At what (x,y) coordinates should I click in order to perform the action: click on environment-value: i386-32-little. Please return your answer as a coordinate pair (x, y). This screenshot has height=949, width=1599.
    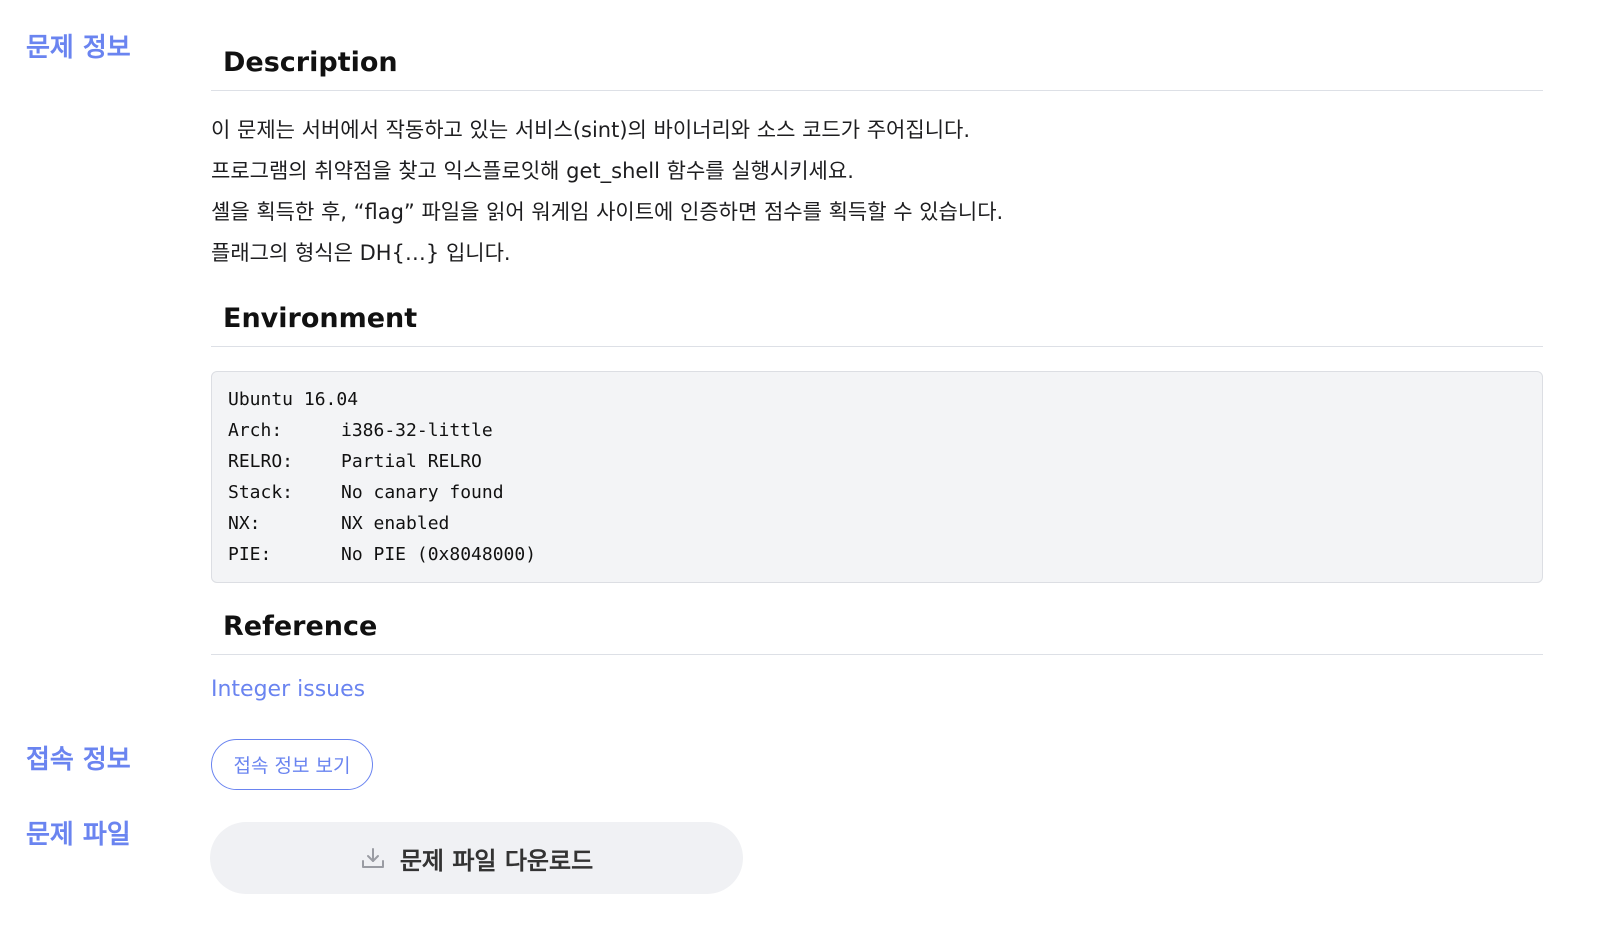
    Looking at the image, I should click on (417, 430).